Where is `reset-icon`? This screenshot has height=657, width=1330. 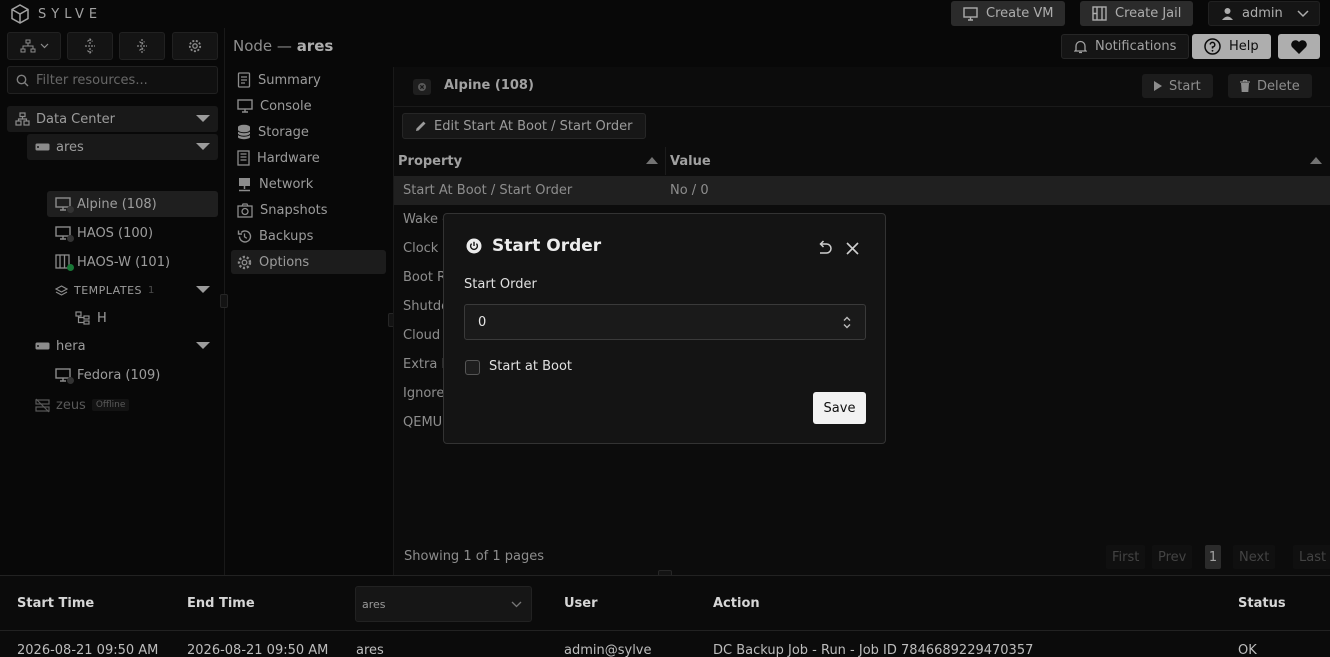 reset-icon is located at coordinates (824, 248).